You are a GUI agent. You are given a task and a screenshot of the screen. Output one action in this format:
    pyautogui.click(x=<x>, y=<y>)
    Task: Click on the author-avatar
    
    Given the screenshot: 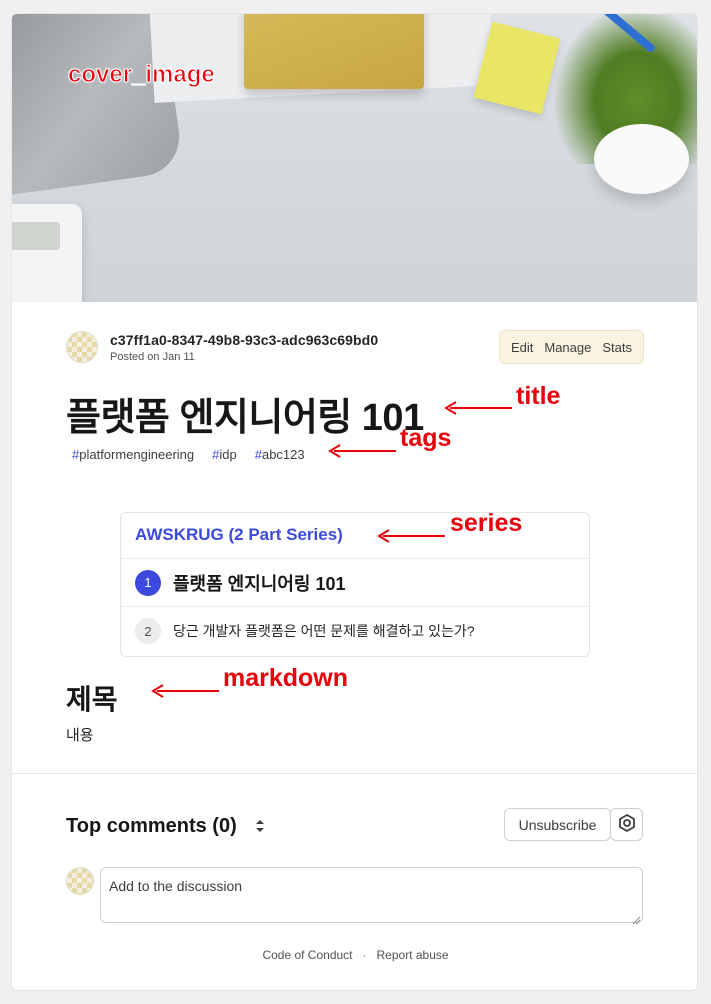 What is the action you would take?
    pyautogui.click(x=82, y=347)
    